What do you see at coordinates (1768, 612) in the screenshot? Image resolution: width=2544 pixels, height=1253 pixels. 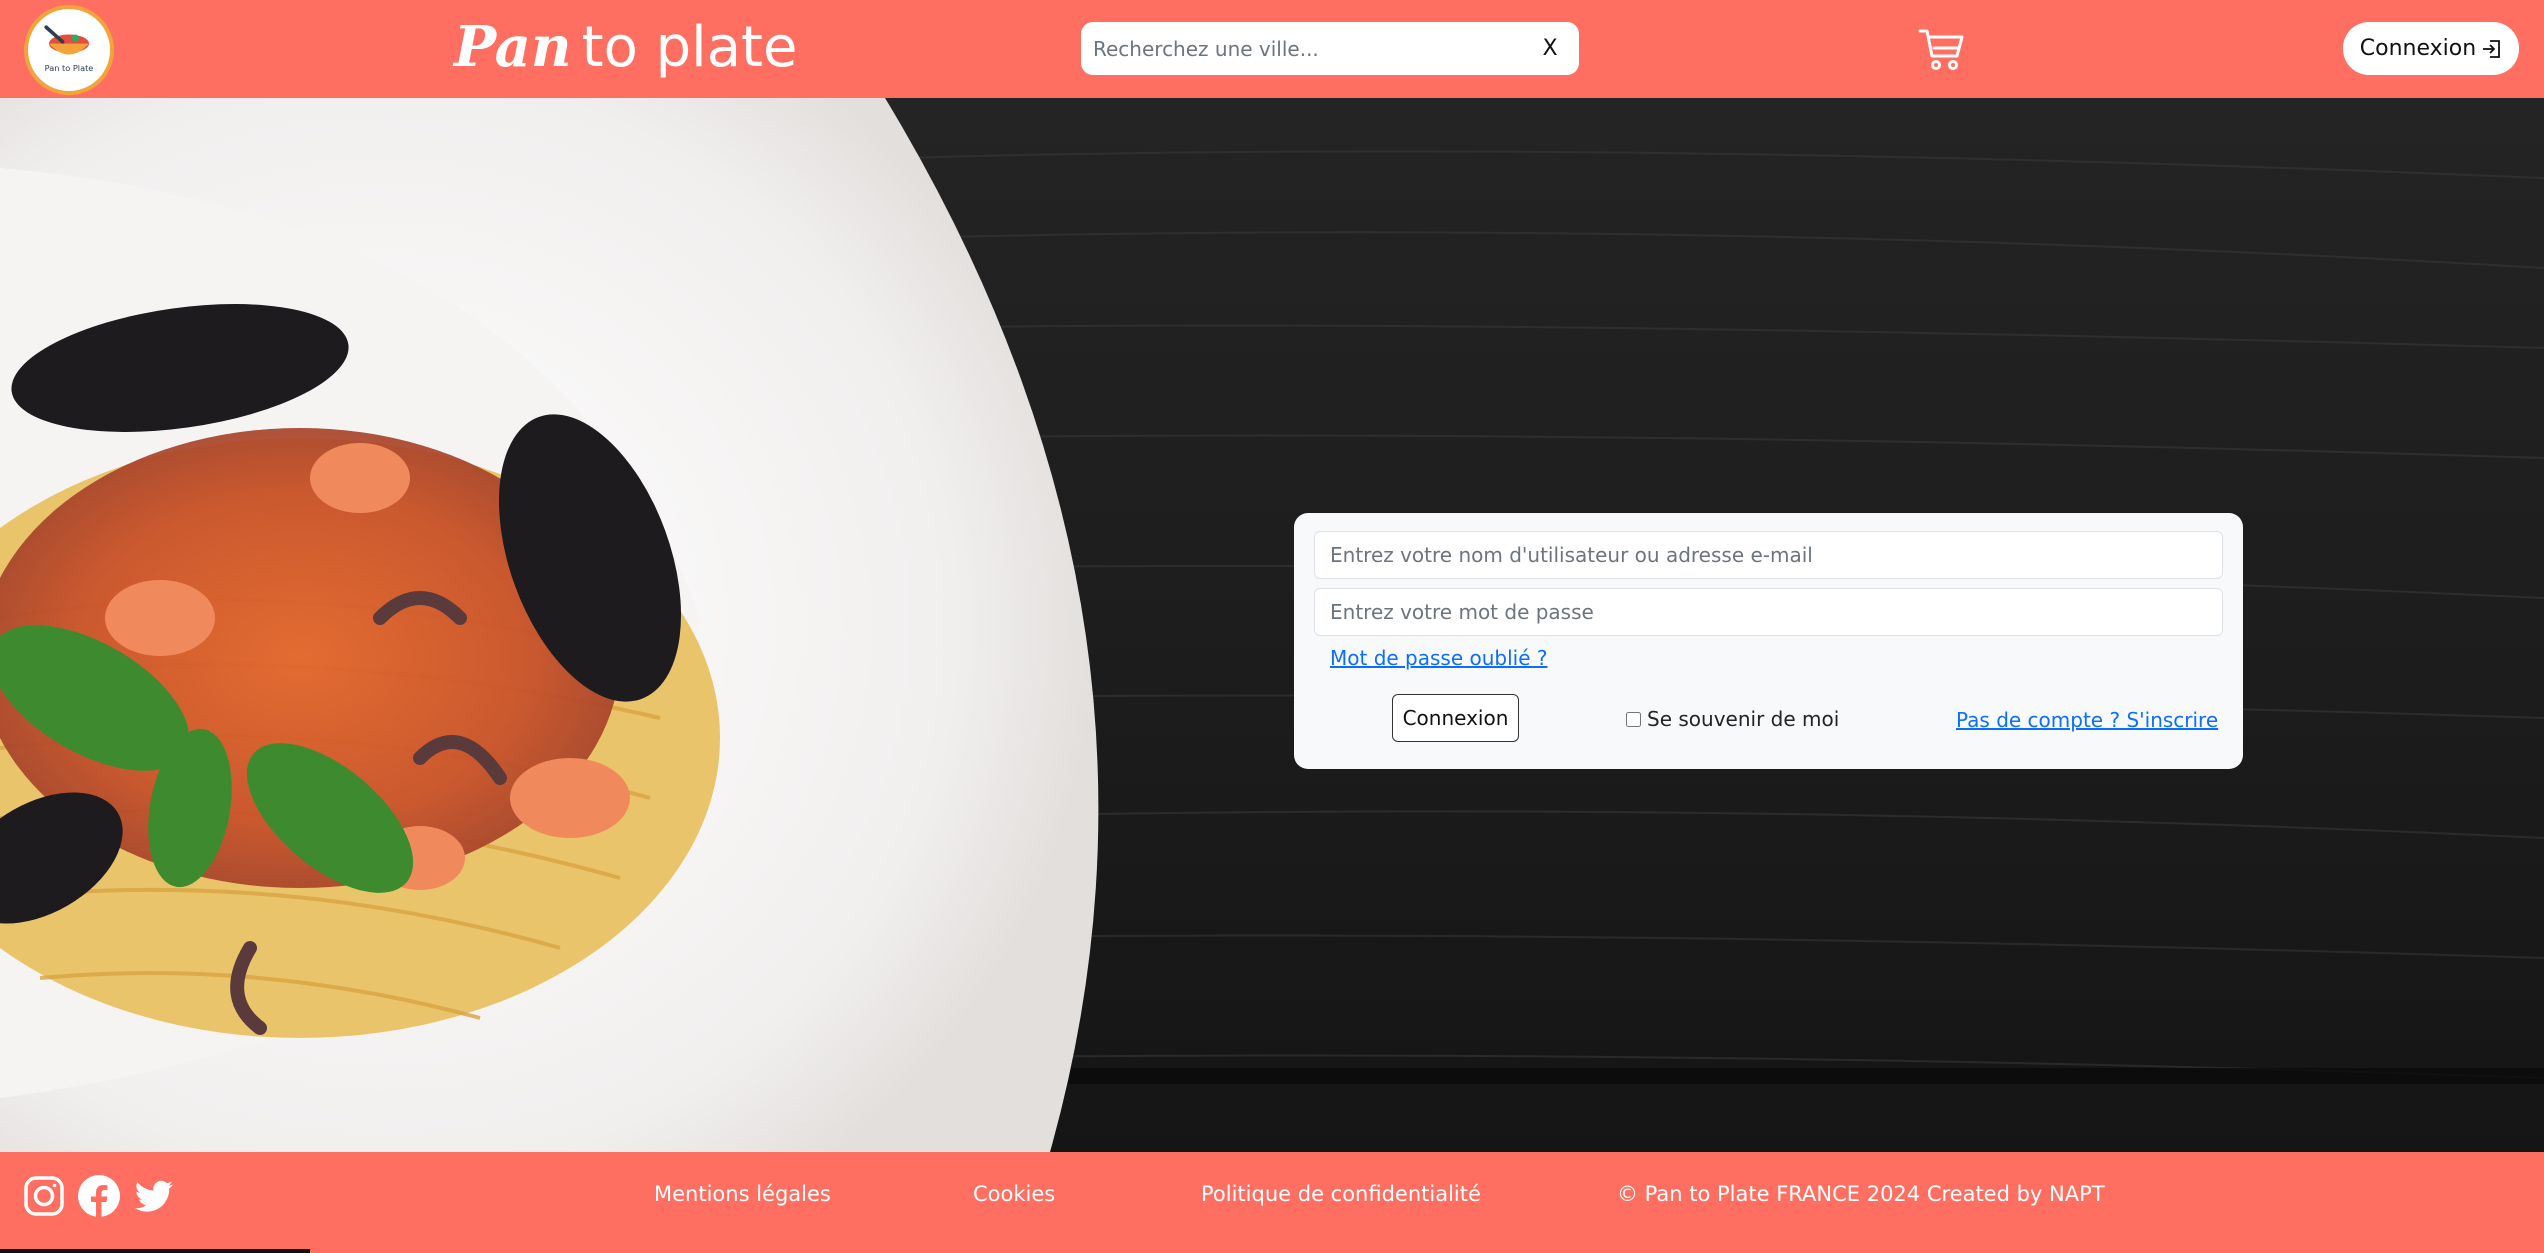 I see `password-input` at bounding box center [1768, 612].